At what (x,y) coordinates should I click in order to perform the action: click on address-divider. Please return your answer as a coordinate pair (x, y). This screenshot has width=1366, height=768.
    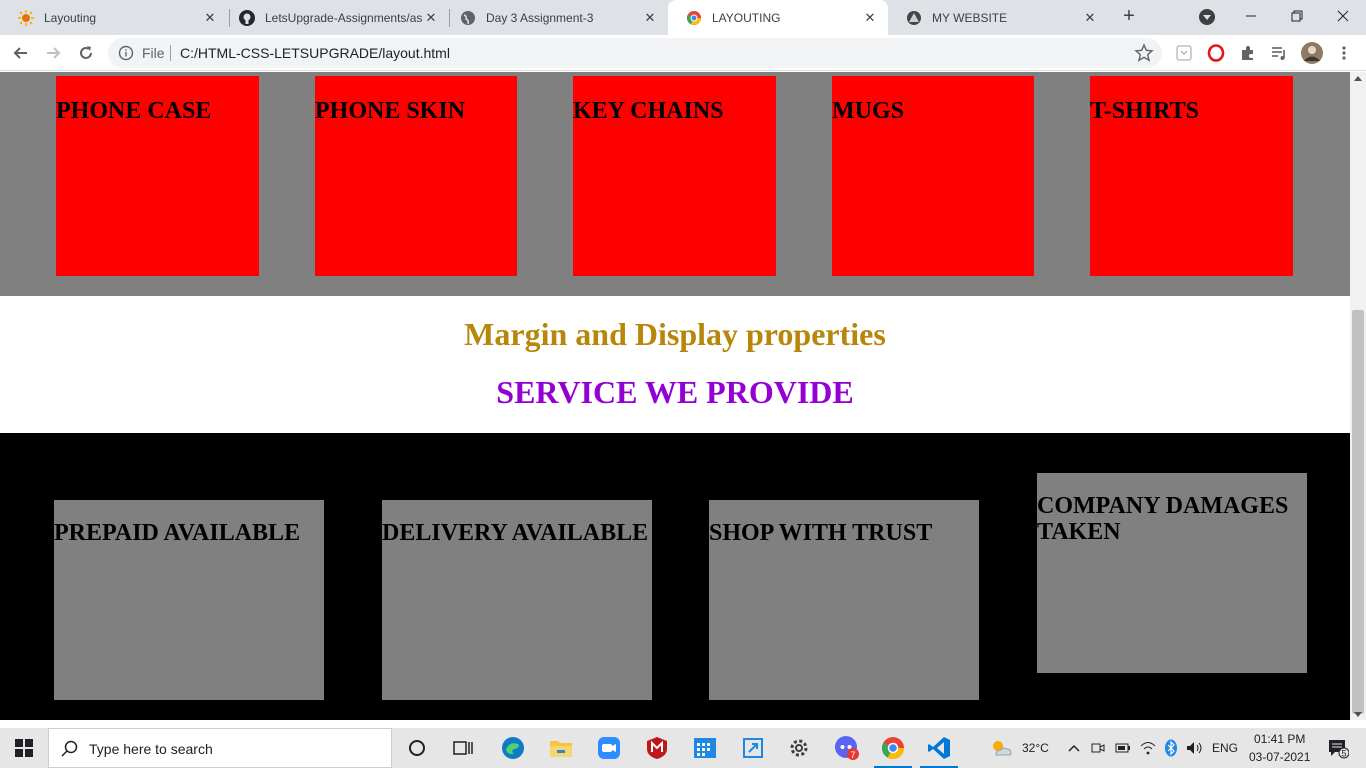
    Looking at the image, I should click on (170, 53).